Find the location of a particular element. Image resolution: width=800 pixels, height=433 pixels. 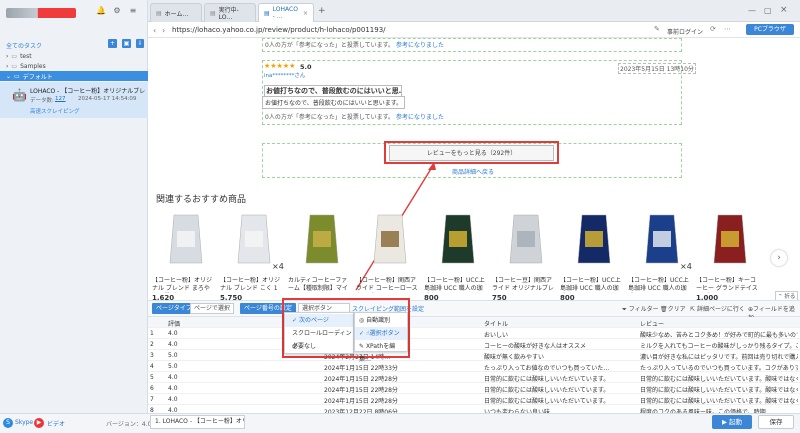

start-button: ▶ 起動 is located at coordinates (732, 422).